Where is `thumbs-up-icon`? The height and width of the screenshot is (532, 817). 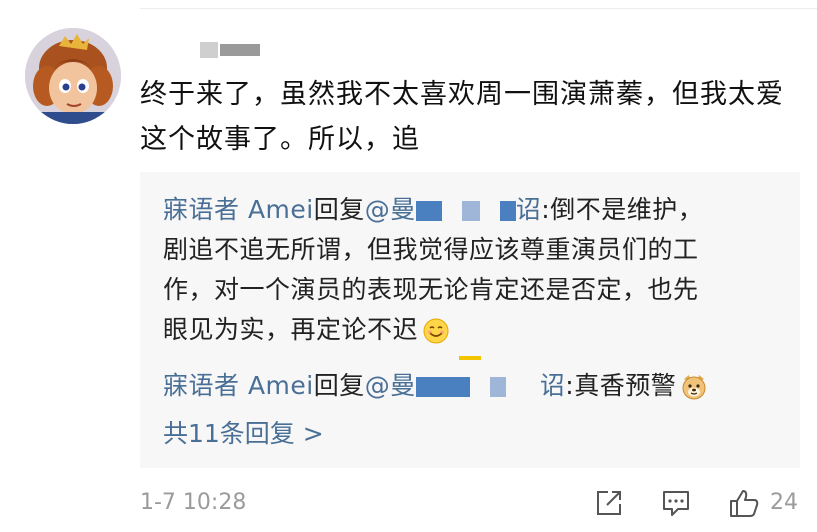
thumbs-up-icon is located at coordinates (744, 503).